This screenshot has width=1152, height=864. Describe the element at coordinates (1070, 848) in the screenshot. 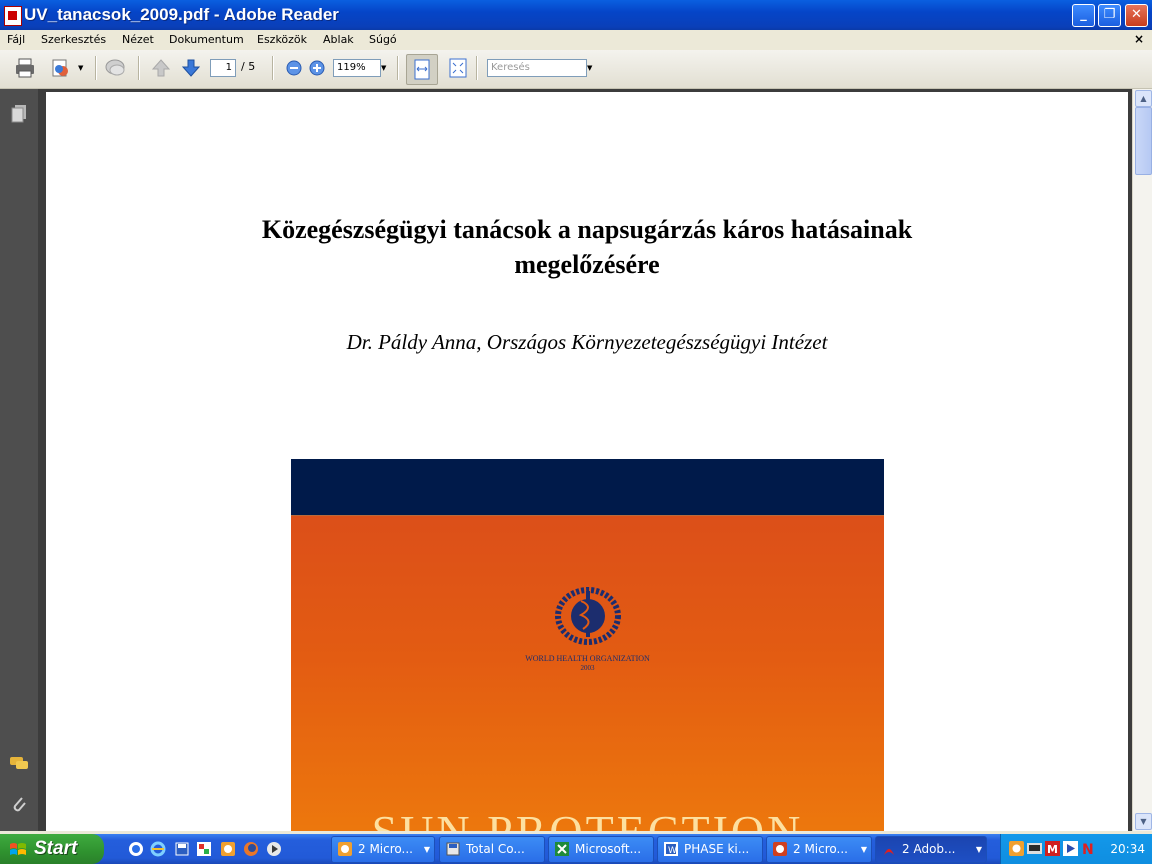

I see `tray-media-icon` at that location.